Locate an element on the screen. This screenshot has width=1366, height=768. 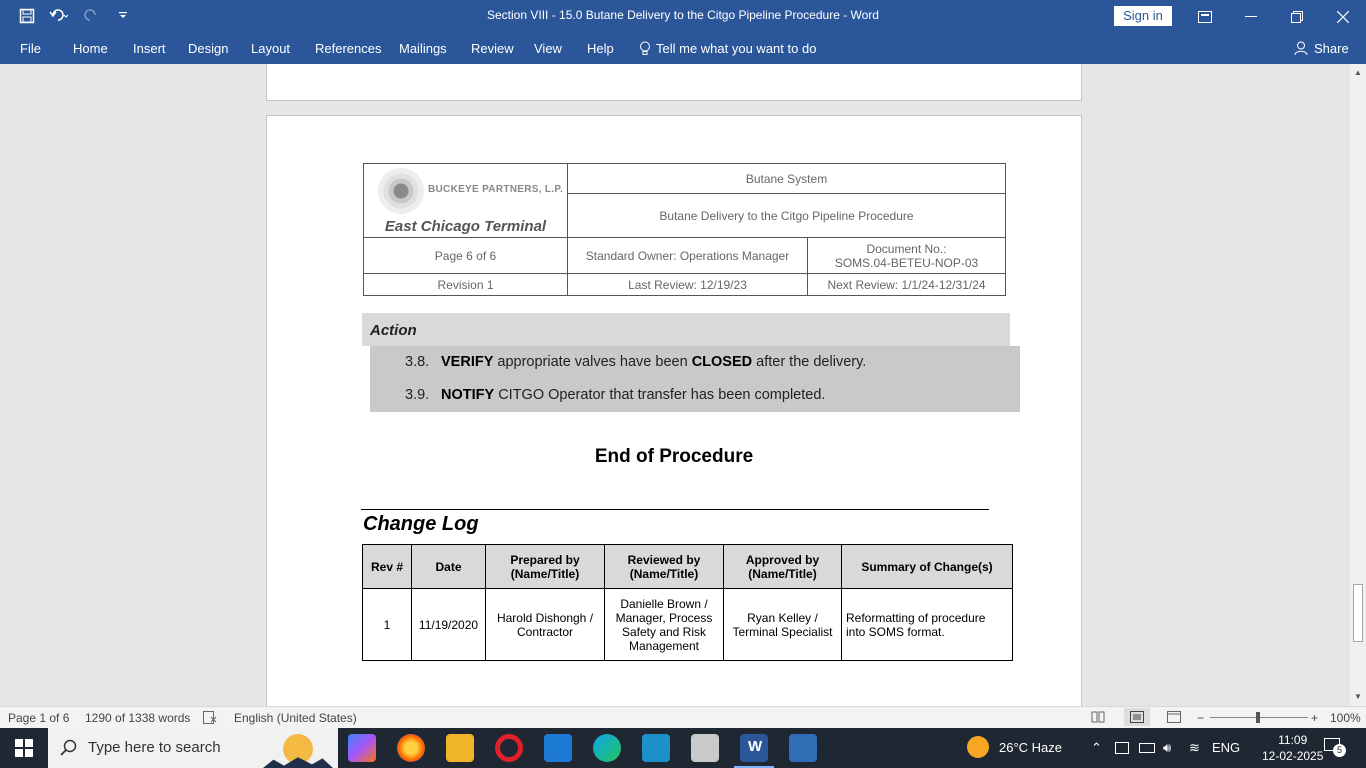
zoom-out-icon: − is located at coordinates (1200, 718).